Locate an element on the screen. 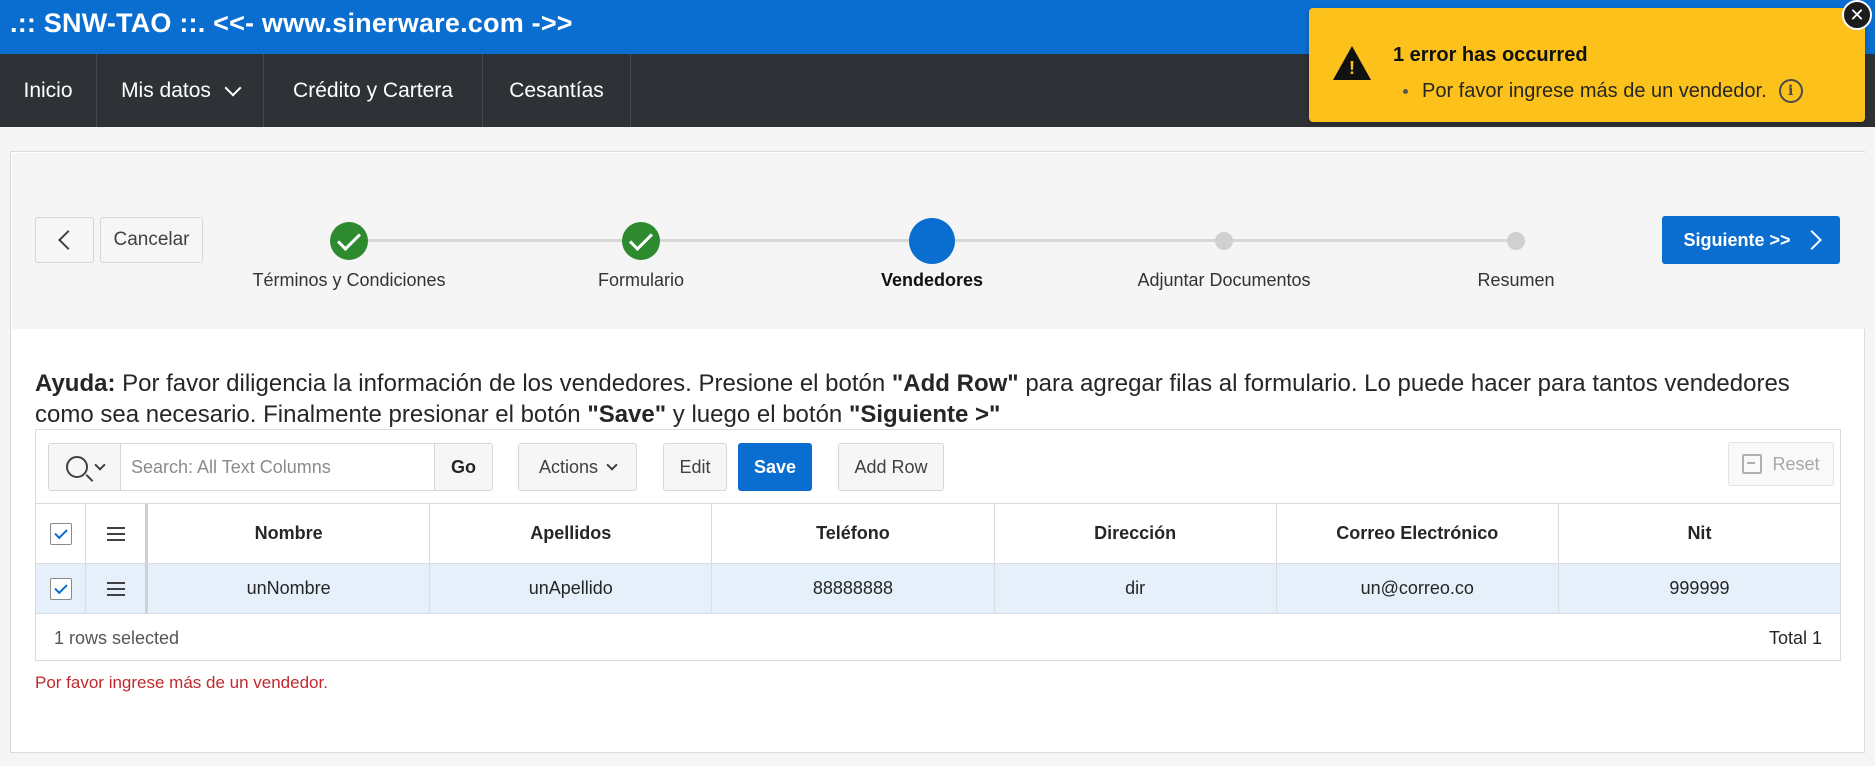  warning-exclamation: ! is located at coordinates (1352, 68).